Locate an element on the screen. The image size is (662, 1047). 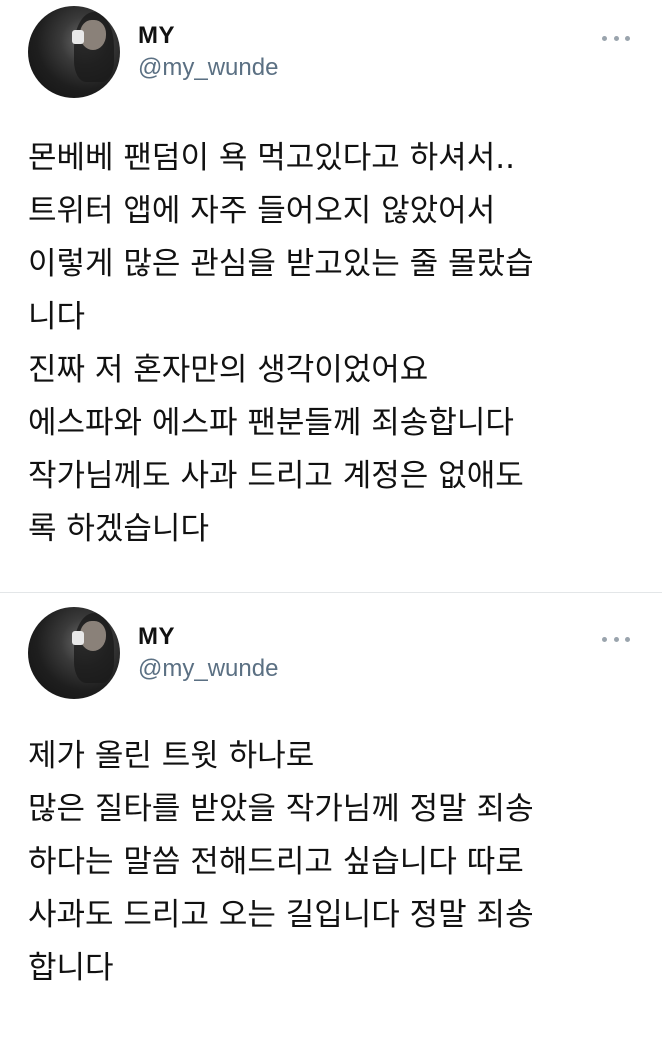
tweet-text-line: 니다 is located at coordinates (57, 317).